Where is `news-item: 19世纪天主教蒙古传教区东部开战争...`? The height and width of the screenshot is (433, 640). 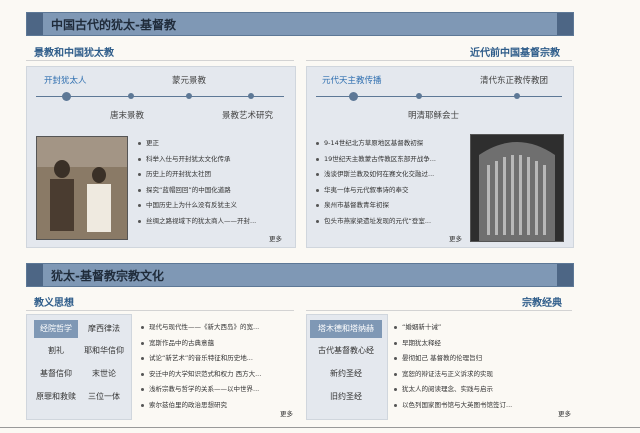
news-item: 19世纪天主教蒙古传教区东部开战争... is located at coordinates (376, 160).